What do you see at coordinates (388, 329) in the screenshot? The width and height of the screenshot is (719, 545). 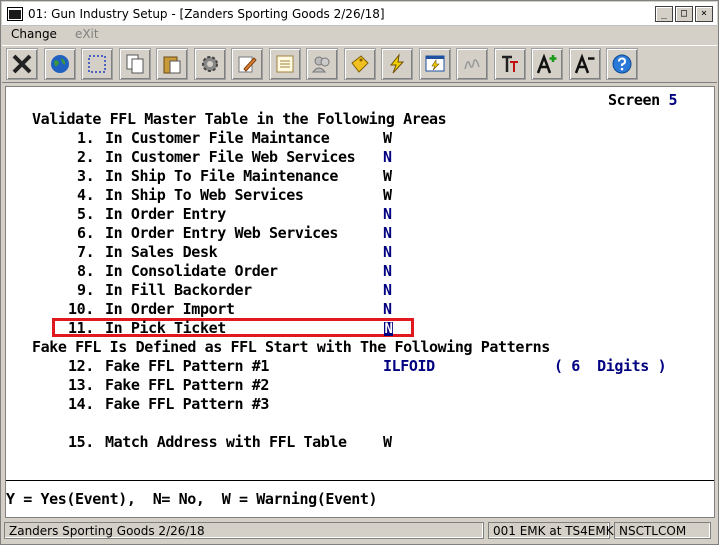 I see `item-11-value: N` at bounding box center [388, 329].